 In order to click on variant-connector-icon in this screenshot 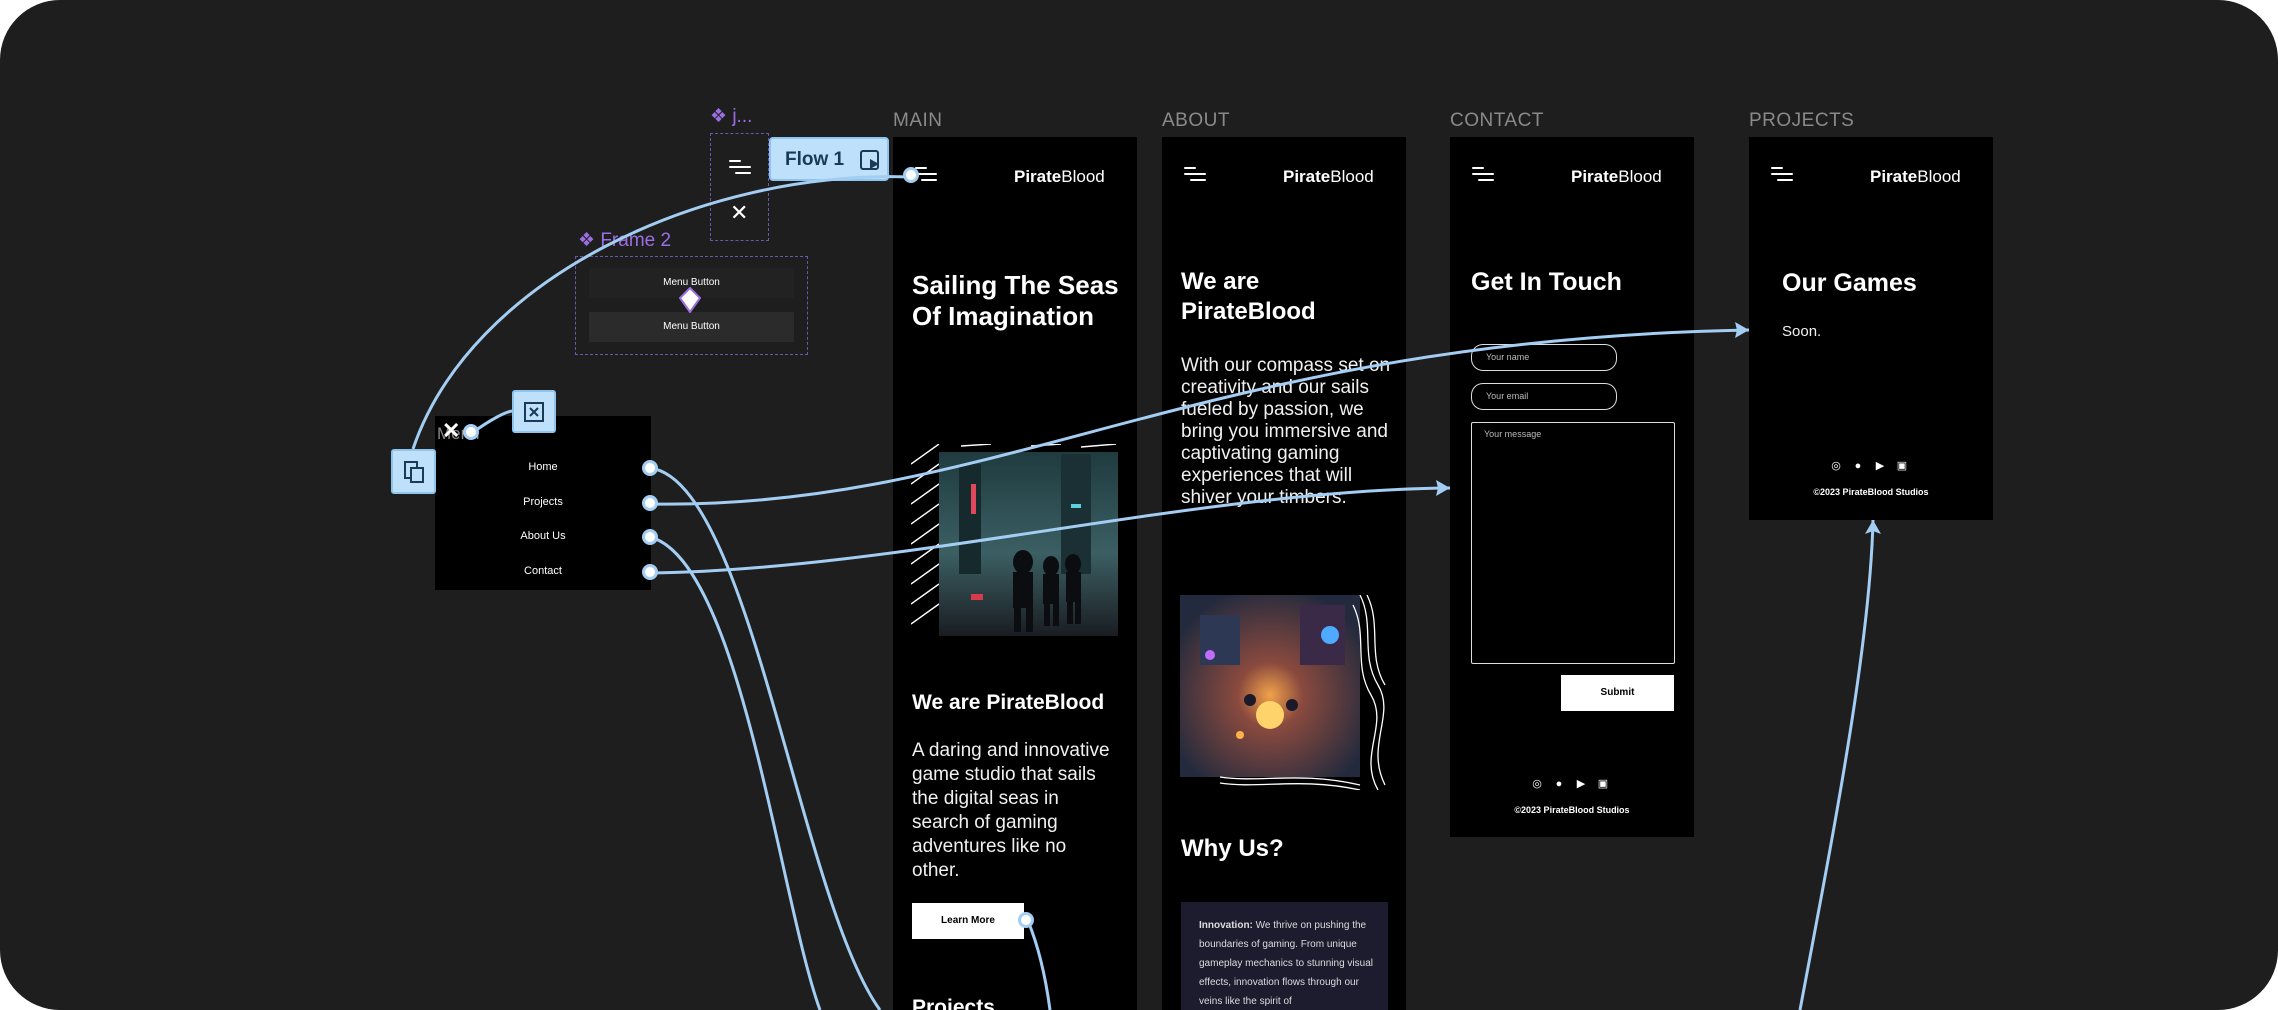, I will do `click(690, 300)`.